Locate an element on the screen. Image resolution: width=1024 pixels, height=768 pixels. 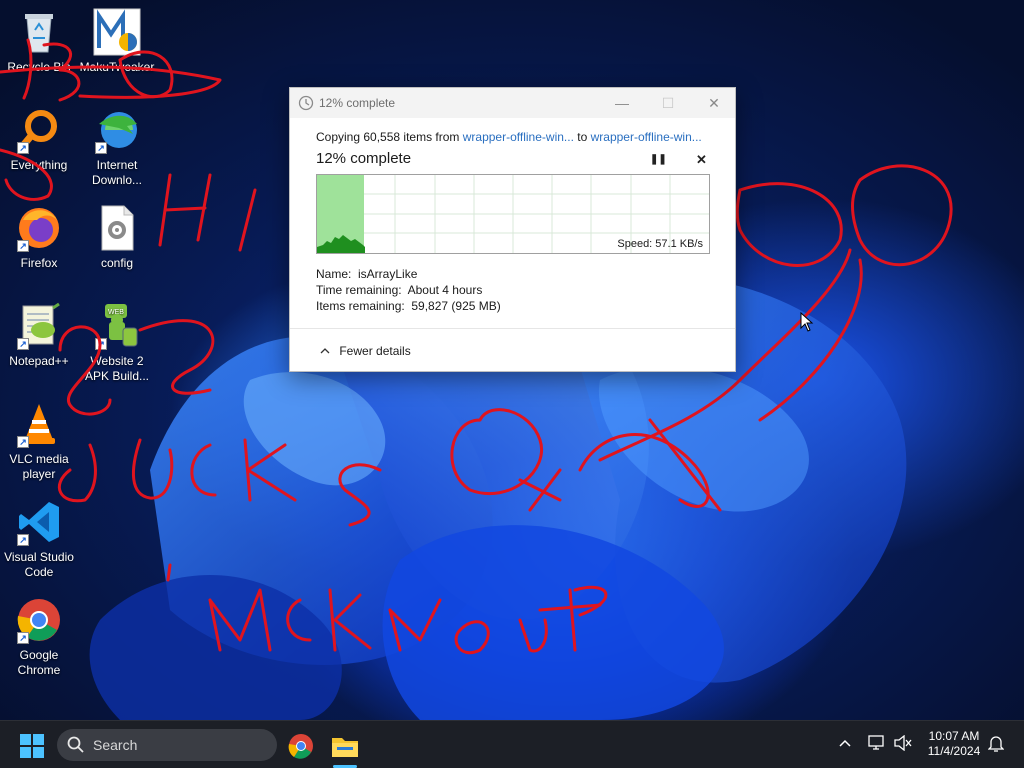
fewer-details-label: Fewer details is located at coordinates (375, 351).